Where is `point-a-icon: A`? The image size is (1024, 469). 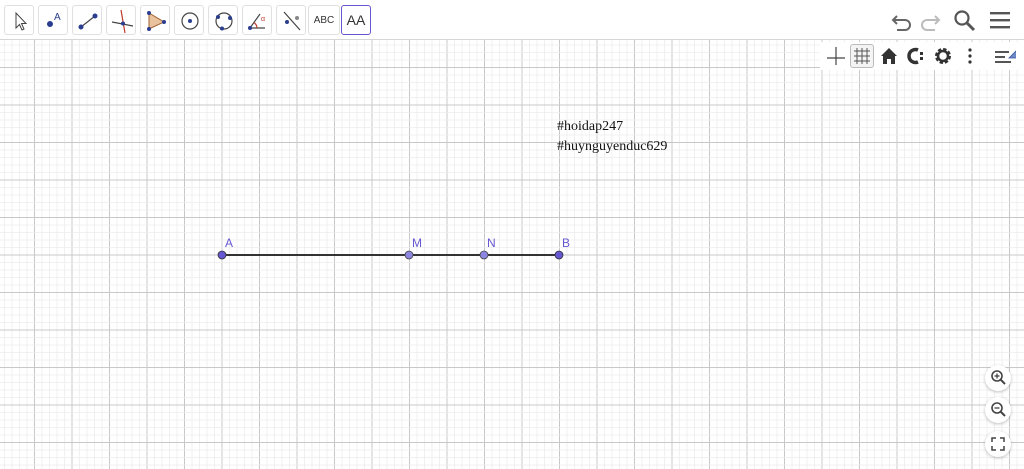 point-a-icon: A is located at coordinates (54, 19).